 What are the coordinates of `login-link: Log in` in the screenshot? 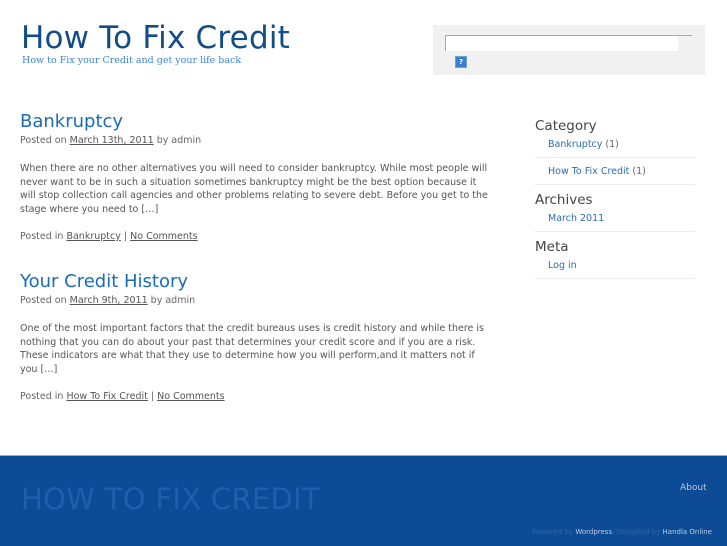 It's located at (562, 265).